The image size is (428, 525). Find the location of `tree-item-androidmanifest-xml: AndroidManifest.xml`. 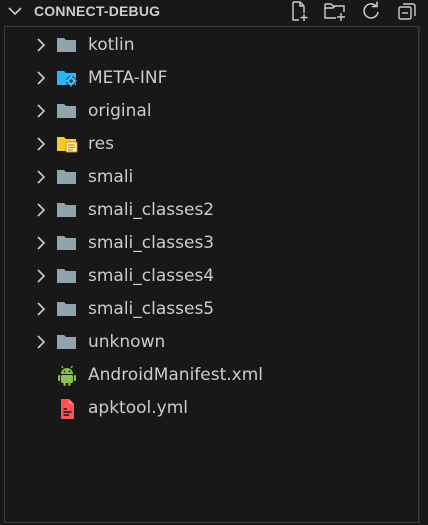

tree-item-androidmanifest-xml: AndroidManifest.xml is located at coordinates (211, 375).